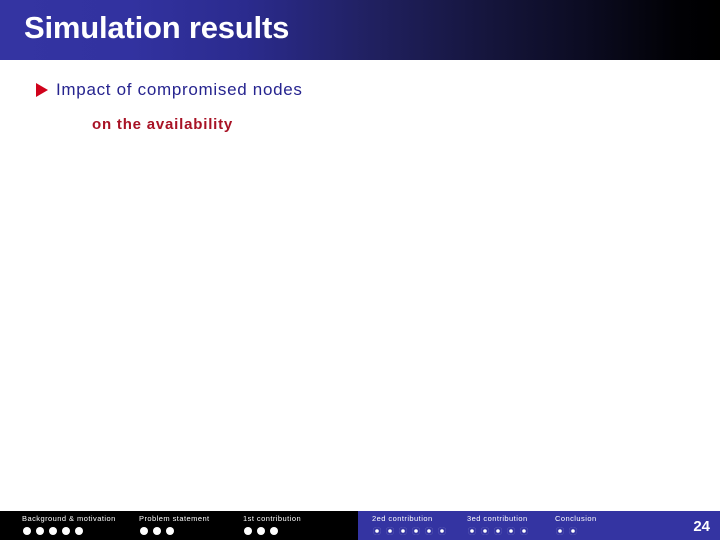  What do you see at coordinates (174, 518) in the screenshot?
I see `footer-nav-label: Problem statement` at bounding box center [174, 518].